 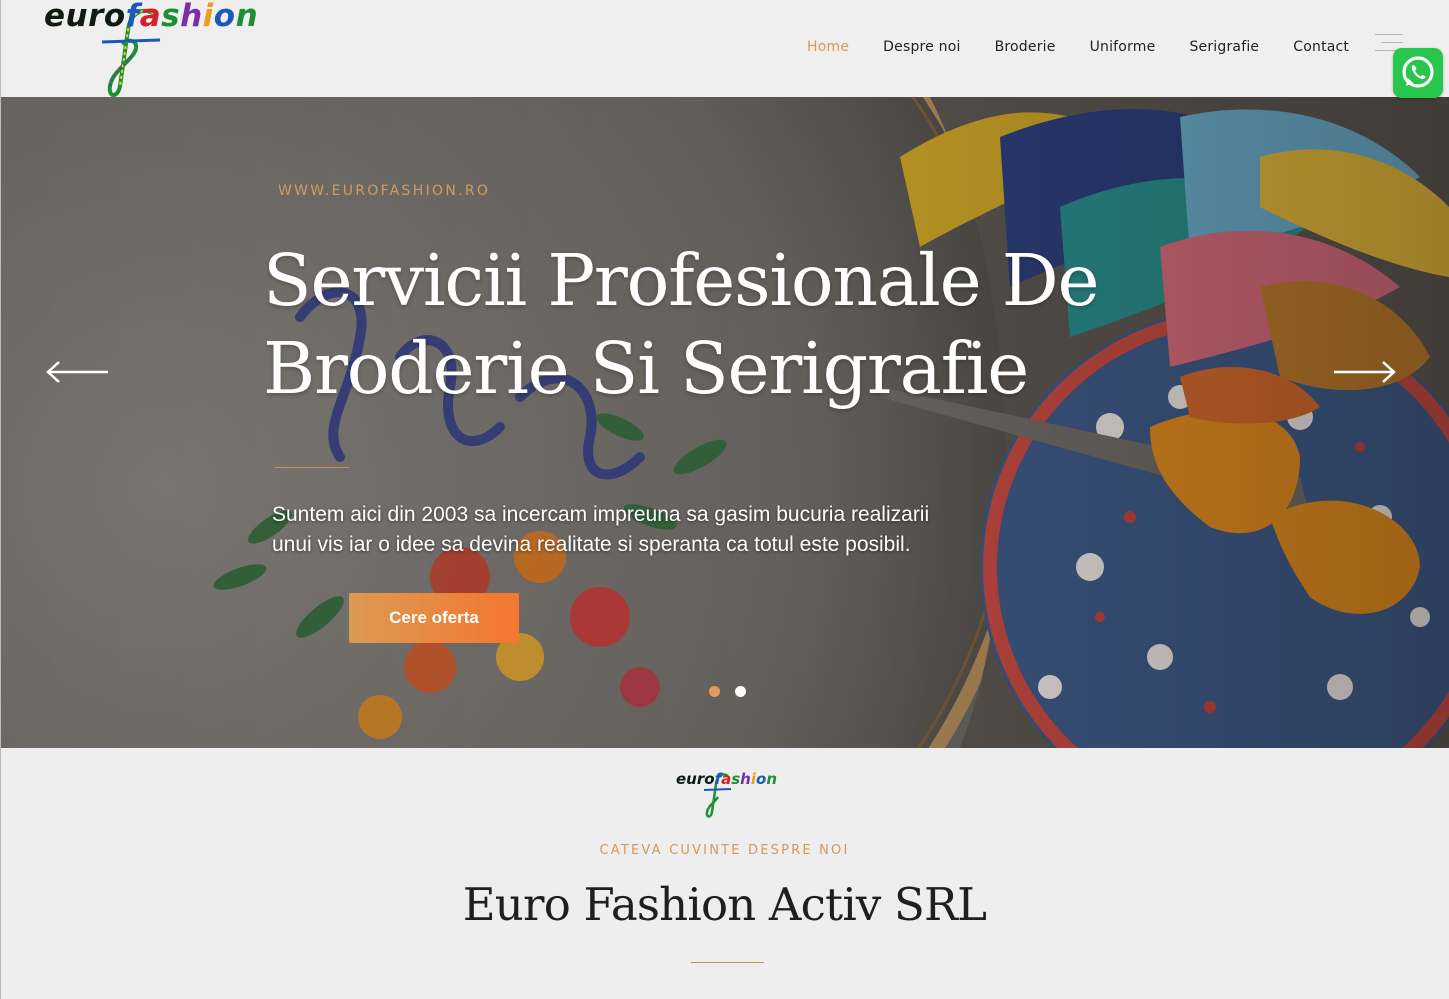 What do you see at coordinates (828, 47) in the screenshot?
I see `nav-item-home: Home` at bounding box center [828, 47].